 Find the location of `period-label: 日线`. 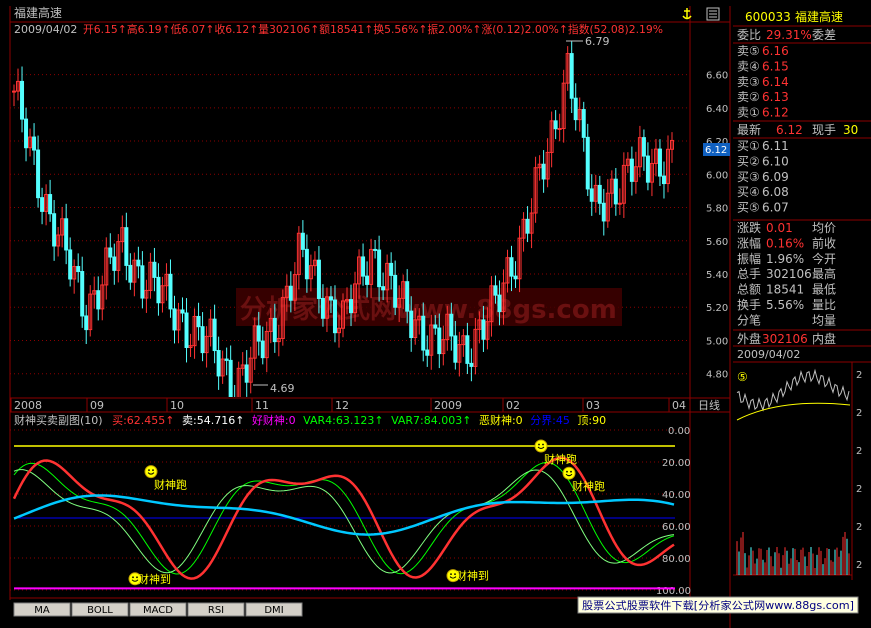

period-label: 日线 is located at coordinates (709, 405).